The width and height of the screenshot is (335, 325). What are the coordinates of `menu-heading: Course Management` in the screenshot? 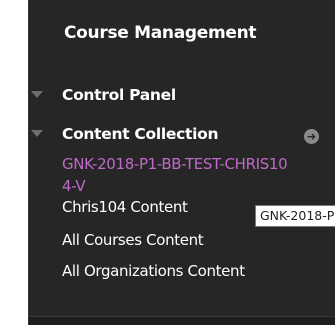 It's located at (160, 33).